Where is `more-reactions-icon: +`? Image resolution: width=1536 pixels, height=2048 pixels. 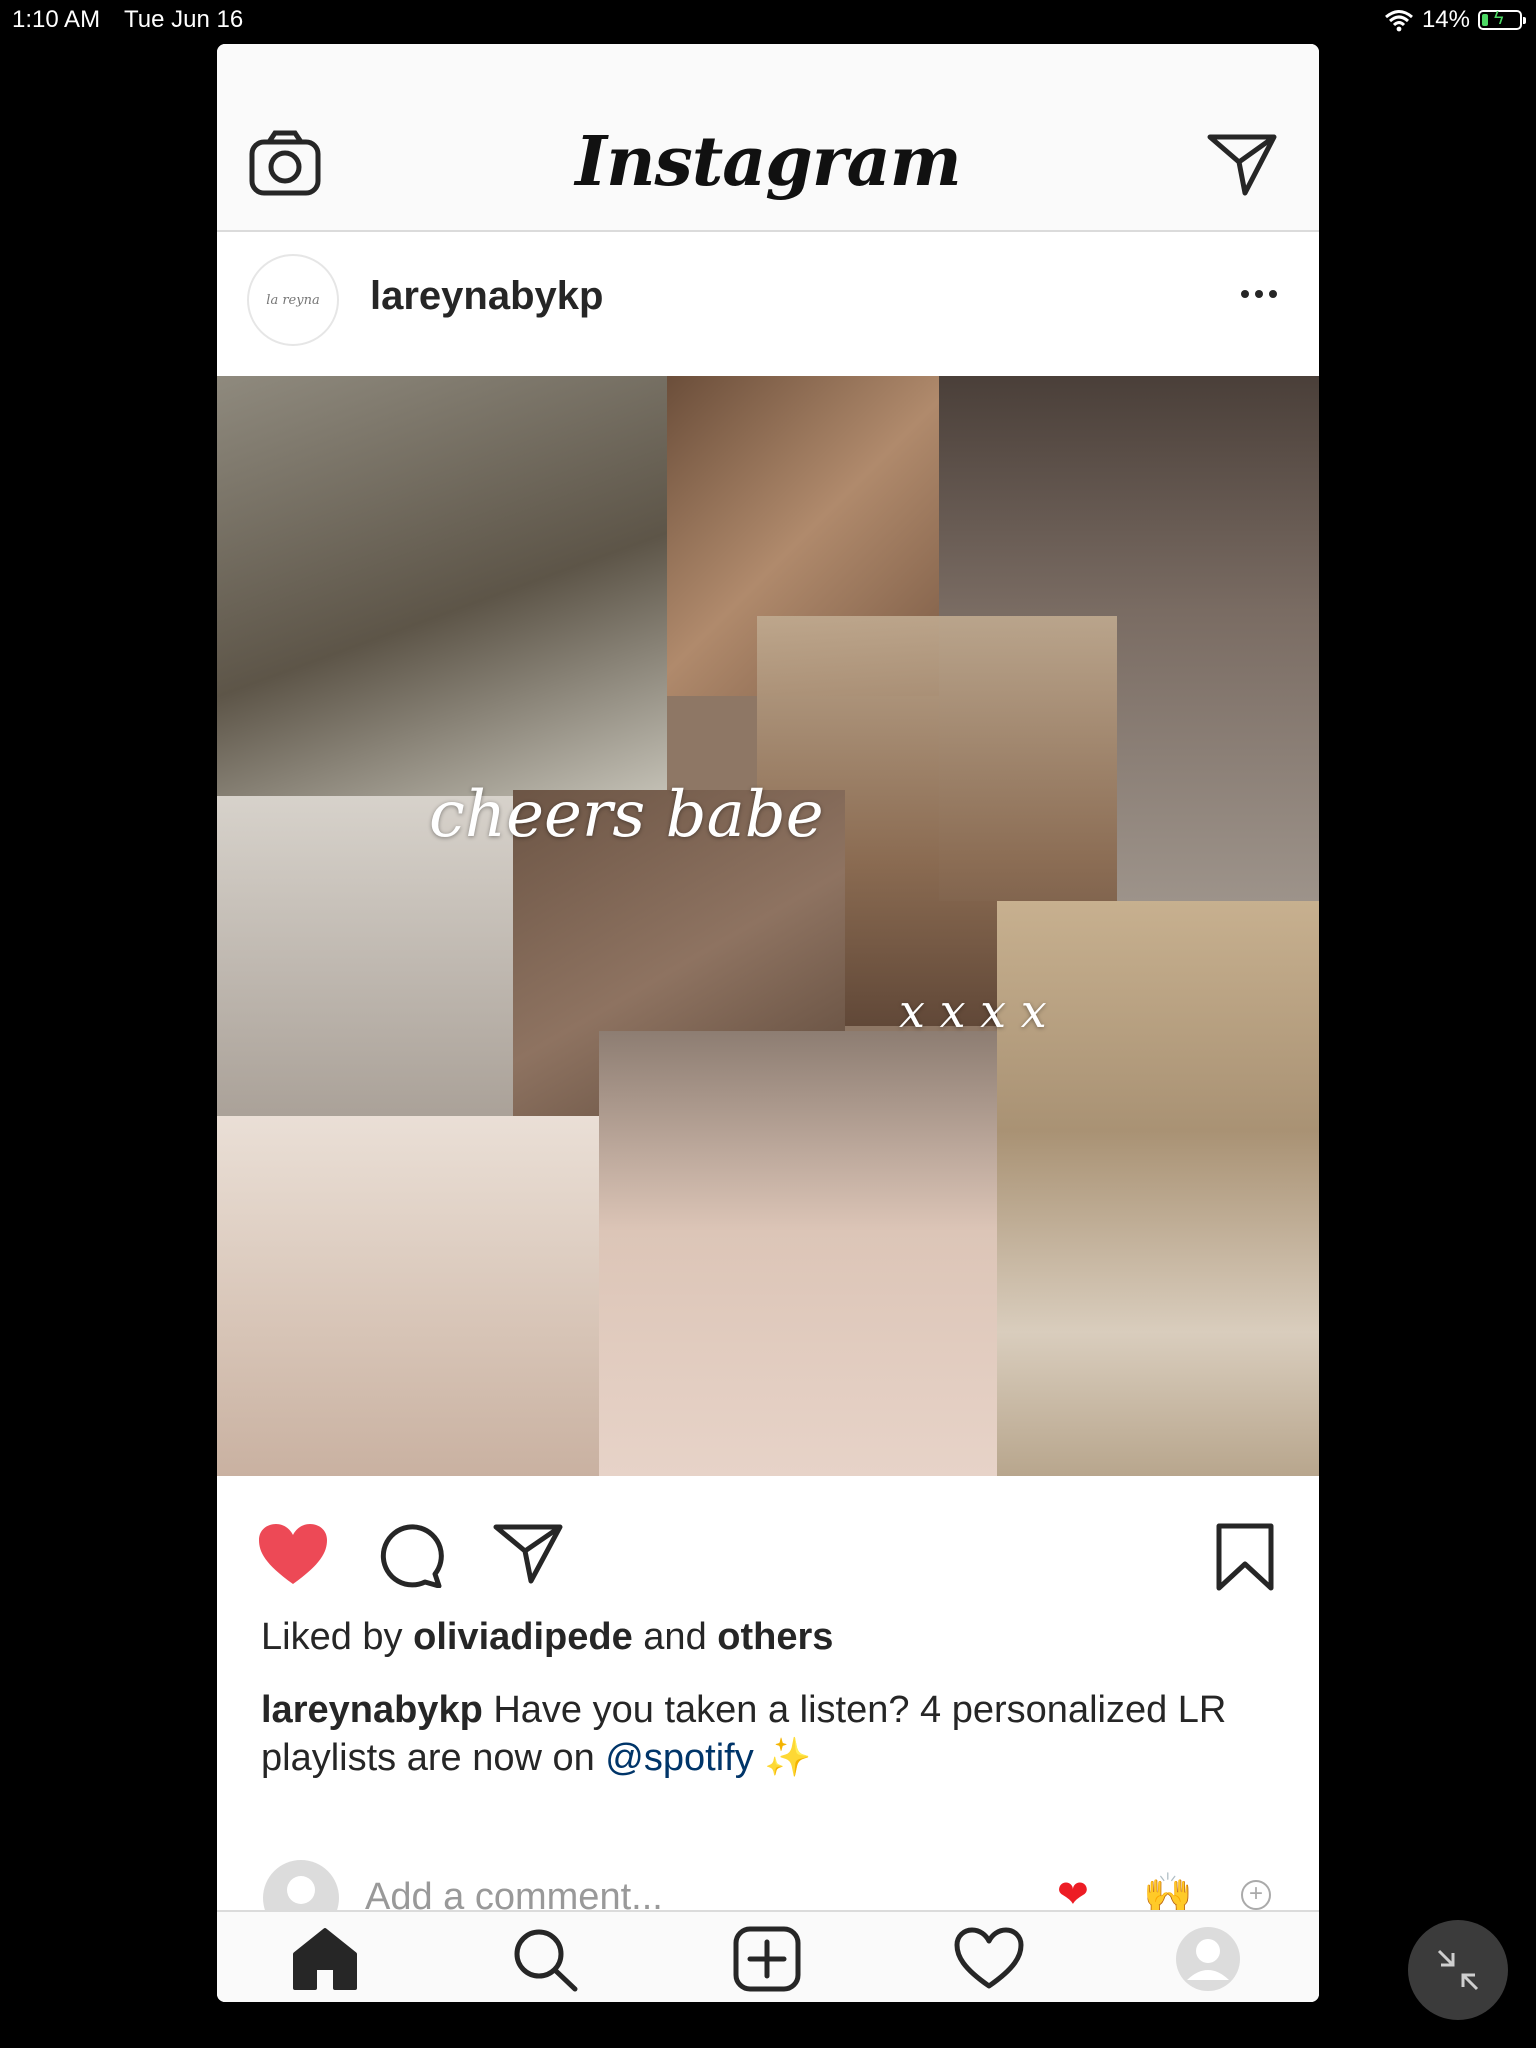 more-reactions-icon: + is located at coordinates (1256, 1895).